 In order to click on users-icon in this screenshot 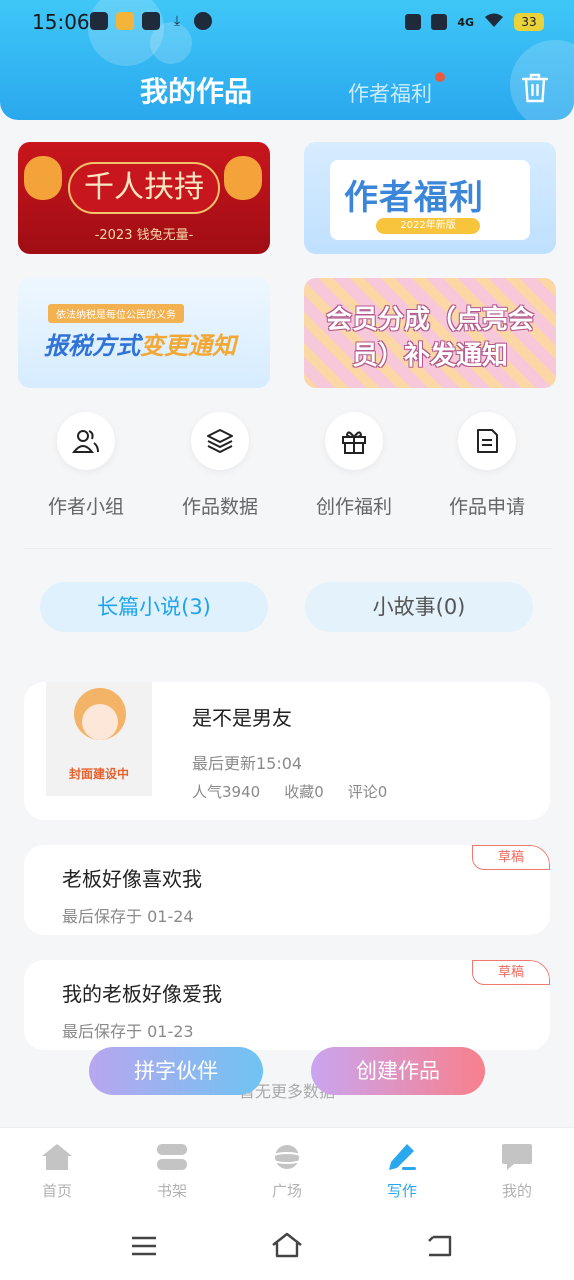, I will do `click(86, 441)`.